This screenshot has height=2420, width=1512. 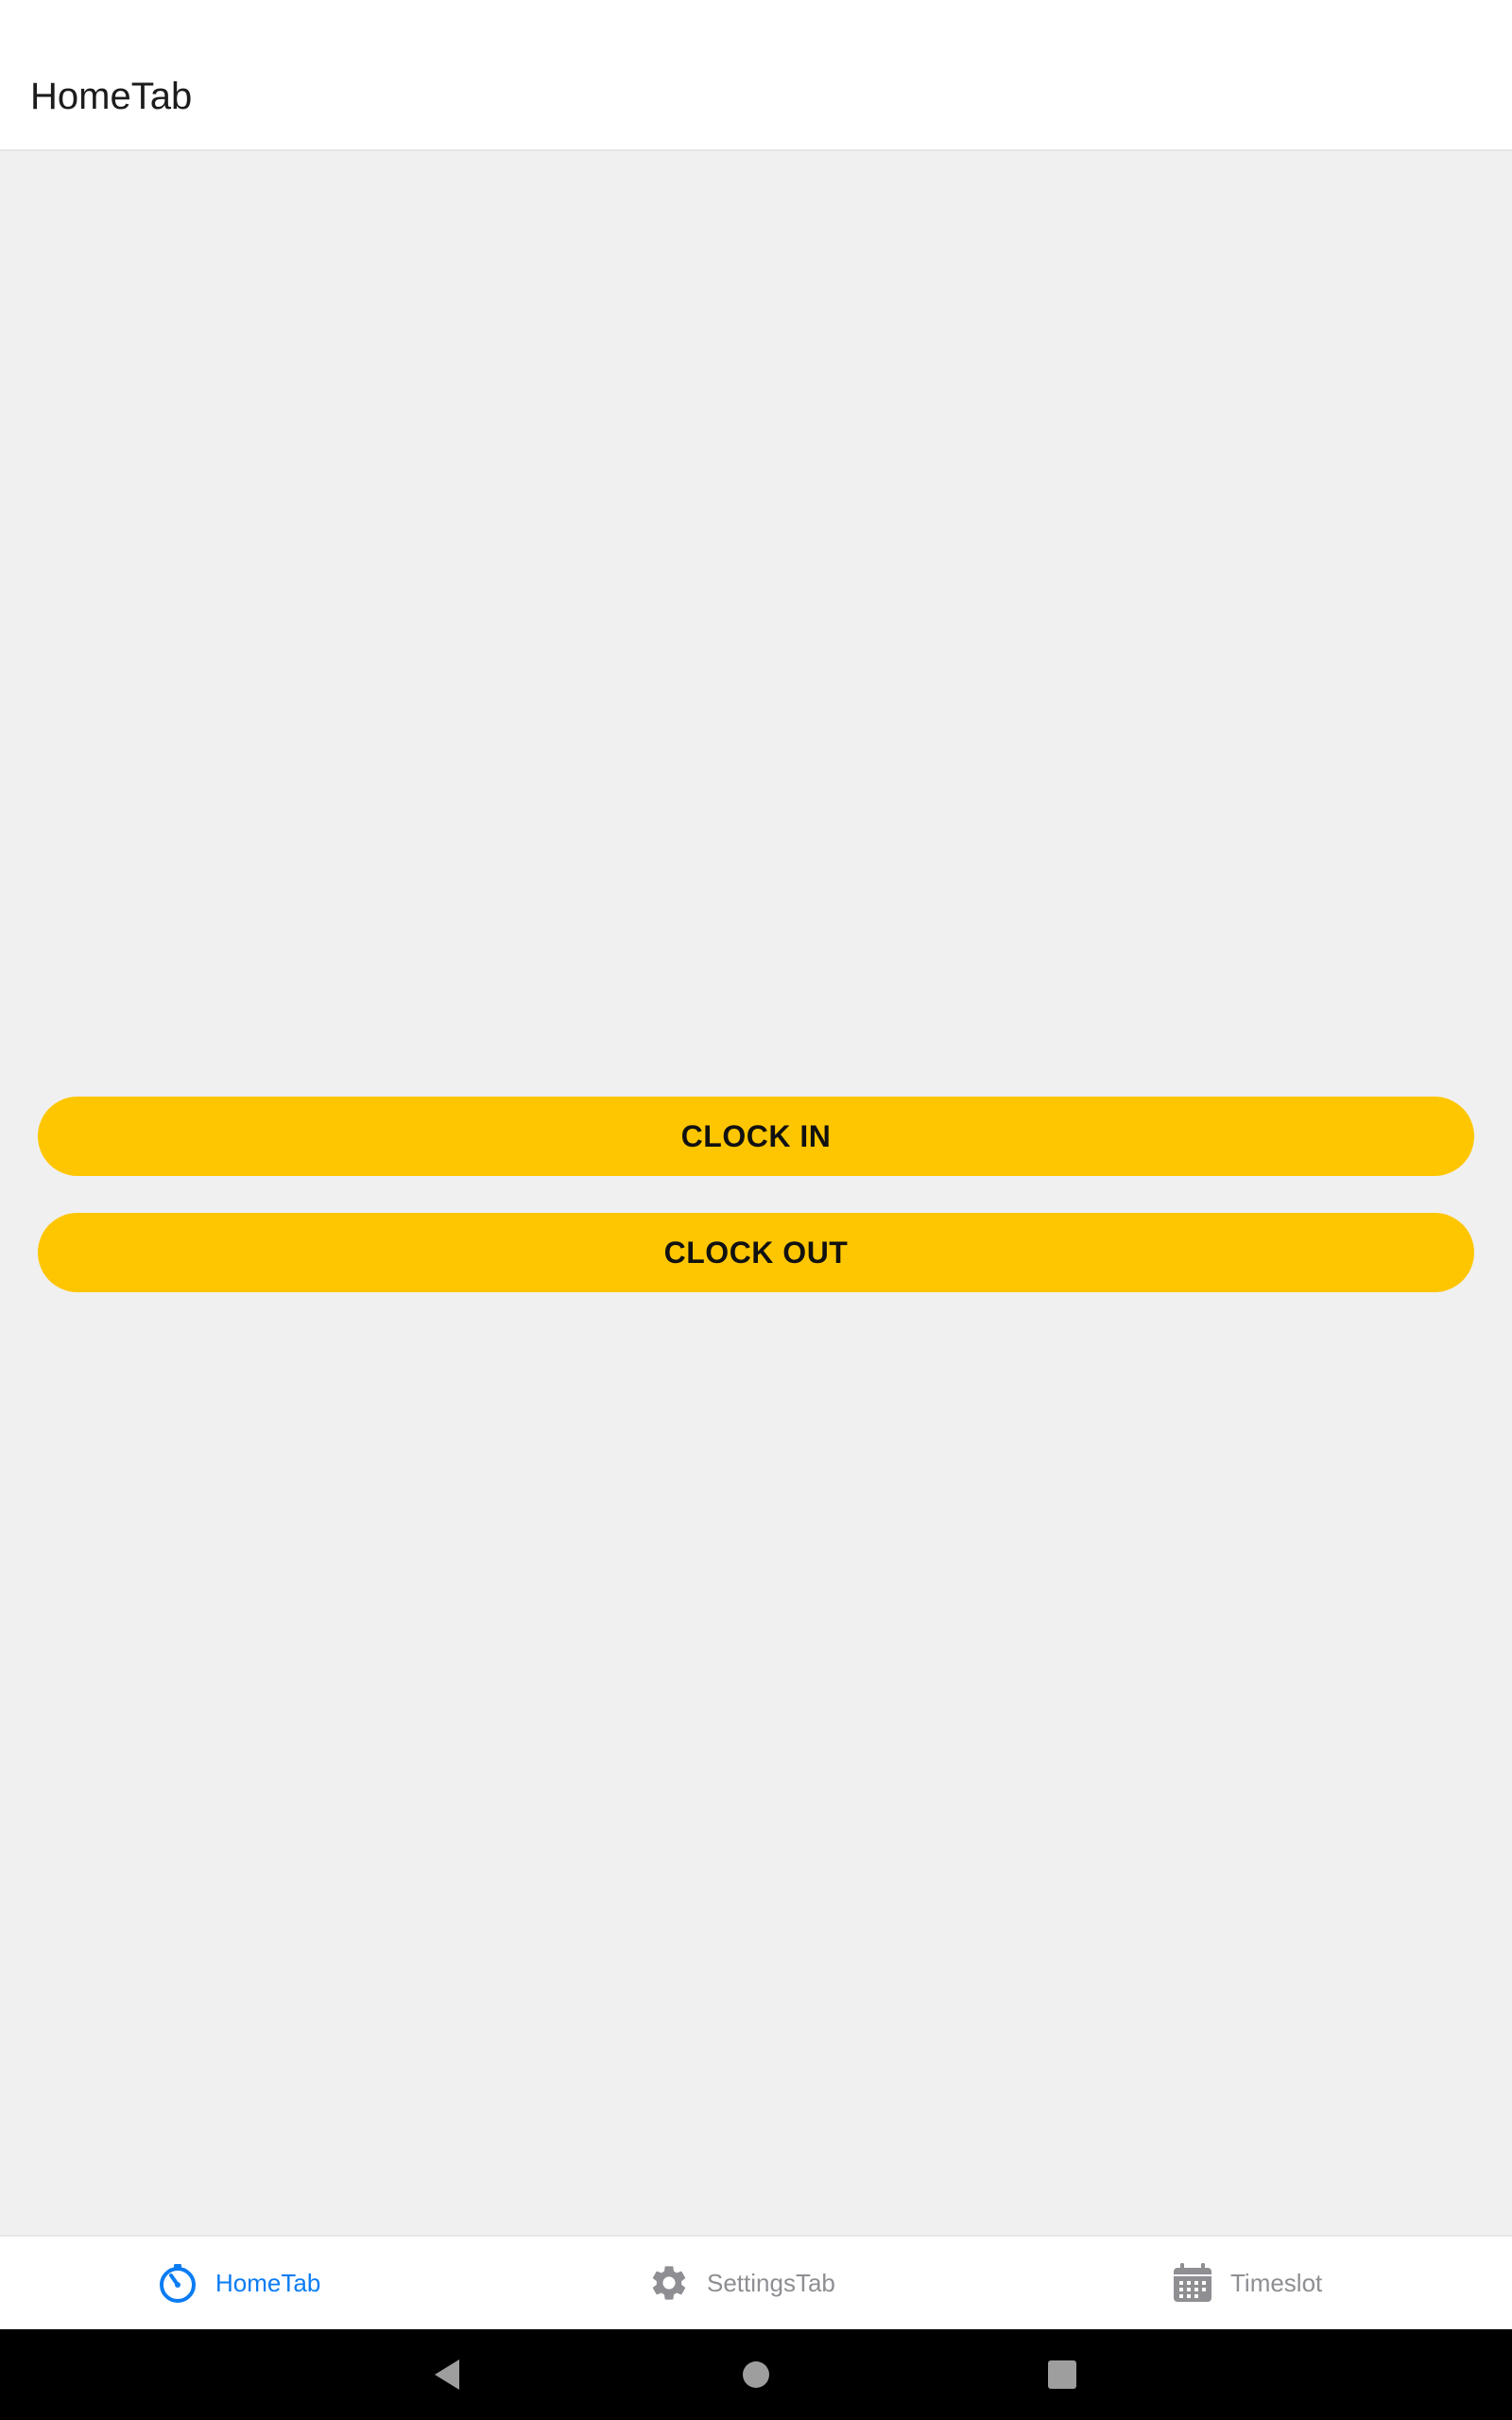 I want to click on clock-out-button: CLOCK OUT, so click(x=756, y=1252).